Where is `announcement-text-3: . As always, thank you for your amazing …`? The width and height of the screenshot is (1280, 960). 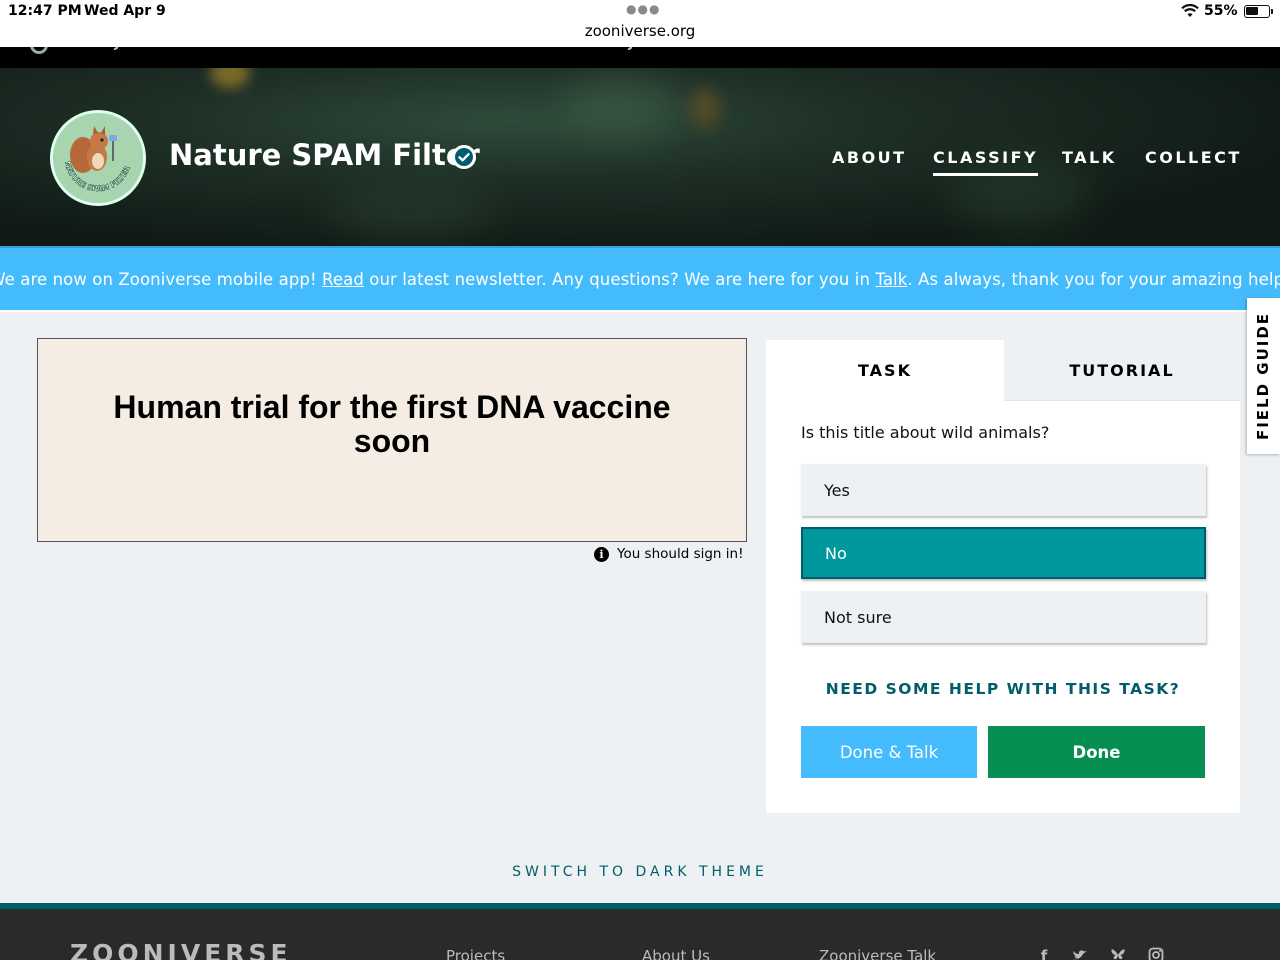 announcement-text-3: . As always, thank you for your amazing … is located at coordinates (1093, 279).